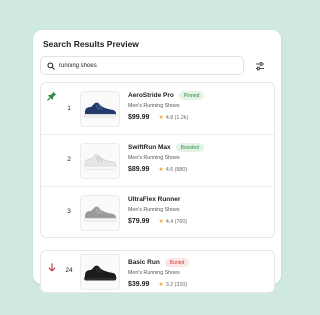 This screenshot has width=320, height=315. Describe the element at coordinates (139, 221) in the screenshot. I see `product-price: $79.99` at that location.